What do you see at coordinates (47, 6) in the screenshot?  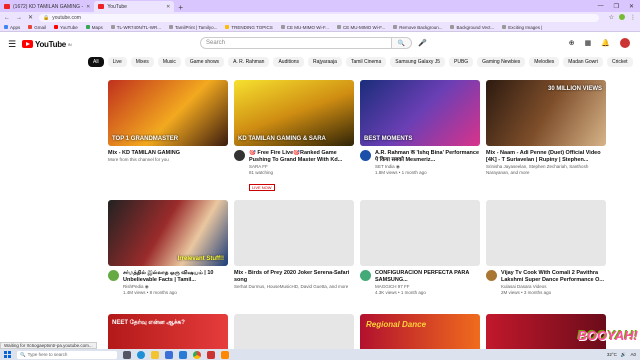 I see `browser-tab-1: (1672) KD TAMILAN GAMING - ✕` at bounding box center [47, 6].